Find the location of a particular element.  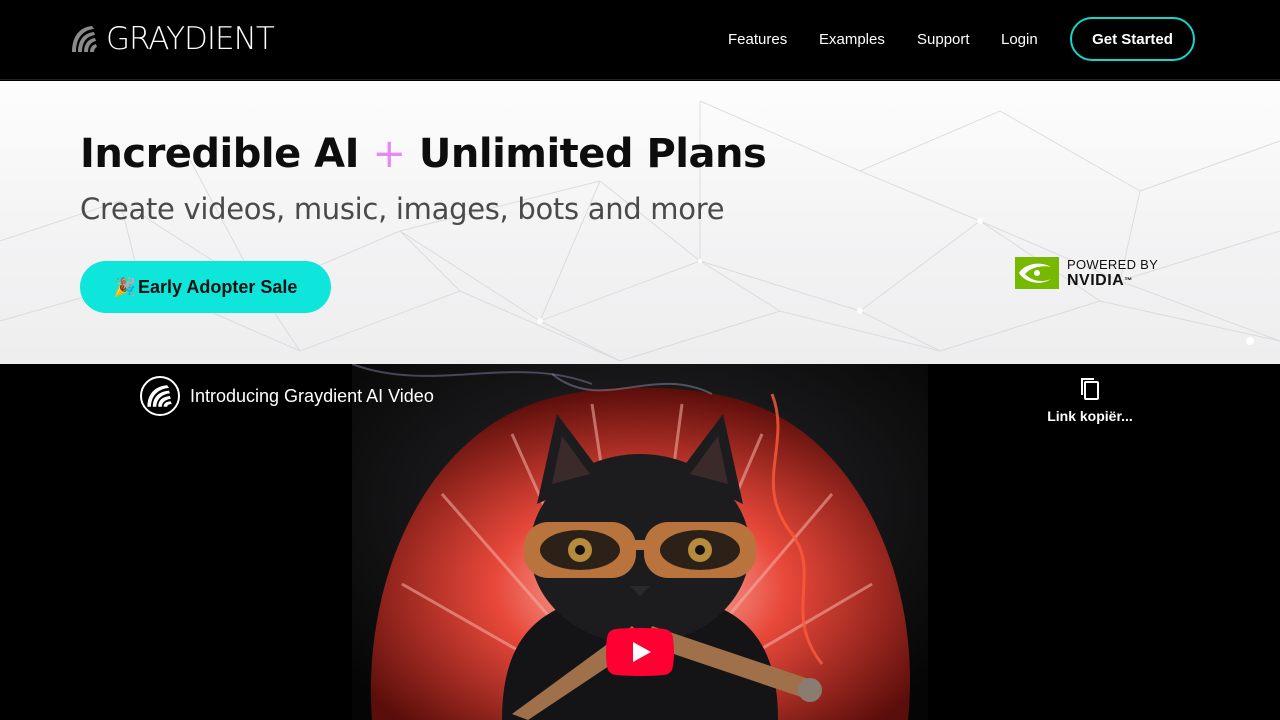

channel-avatar-icon is located at coordinates (159, 396).